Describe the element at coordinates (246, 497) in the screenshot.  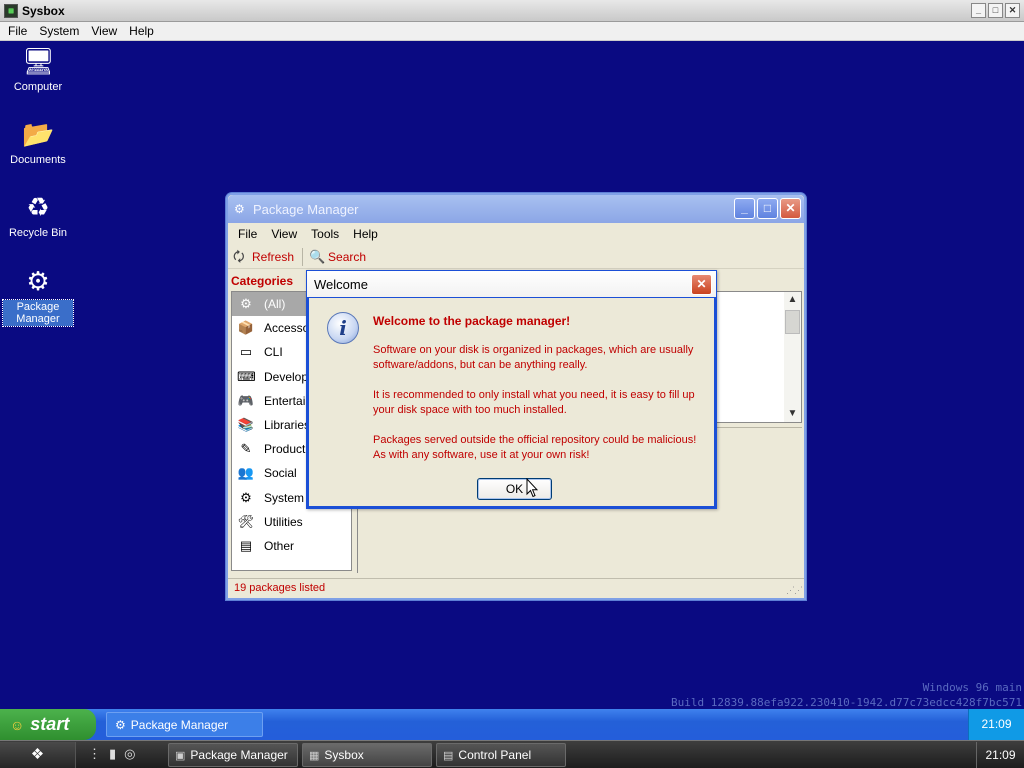
I see `system-icon: ⚙` at that location.